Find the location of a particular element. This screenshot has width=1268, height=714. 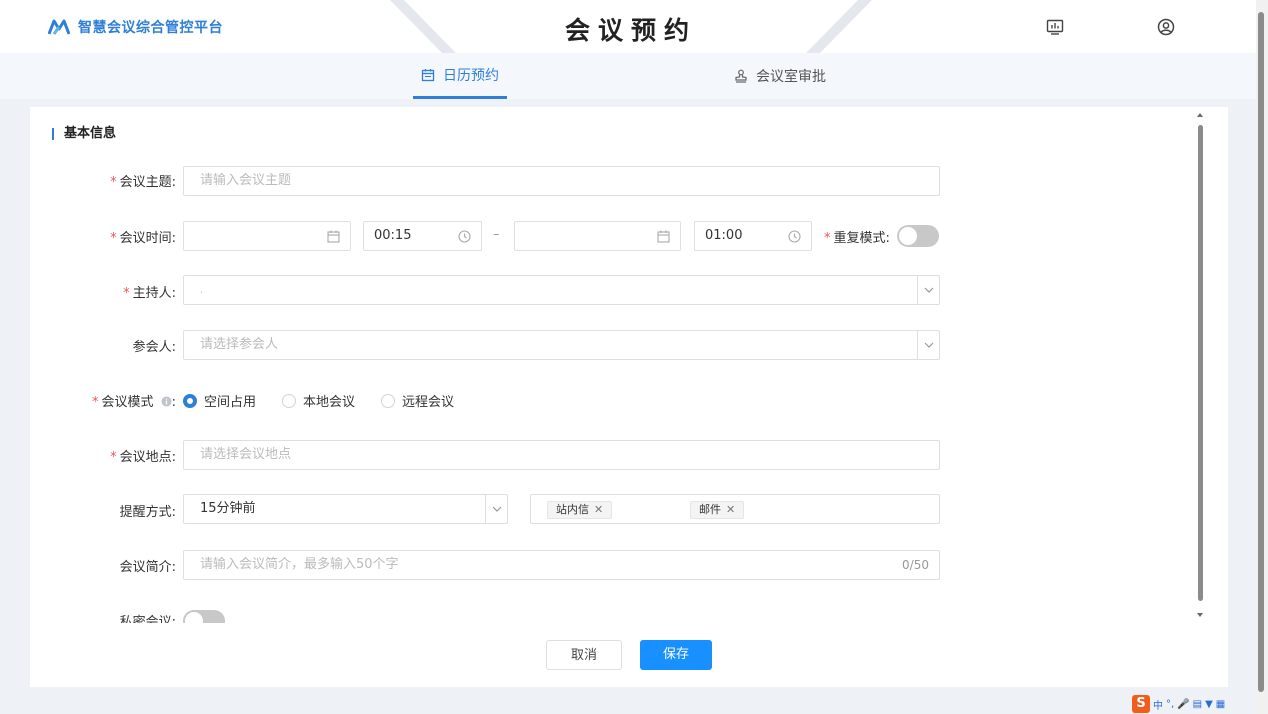

attendees-select: 请选择参会人 is located at coordinates (561, 345).